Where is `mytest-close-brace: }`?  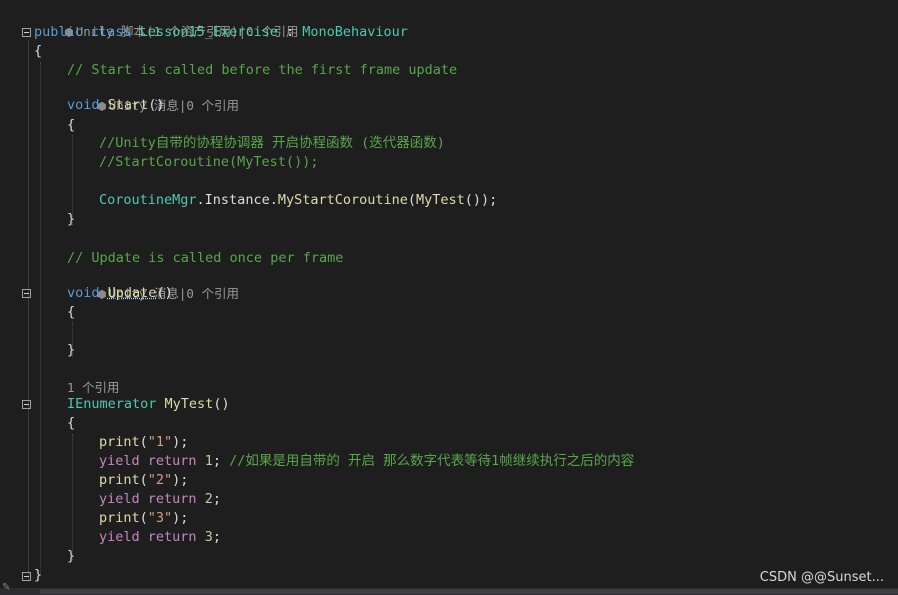
mytest-close-brace: } is located at coordinates (71, 556).